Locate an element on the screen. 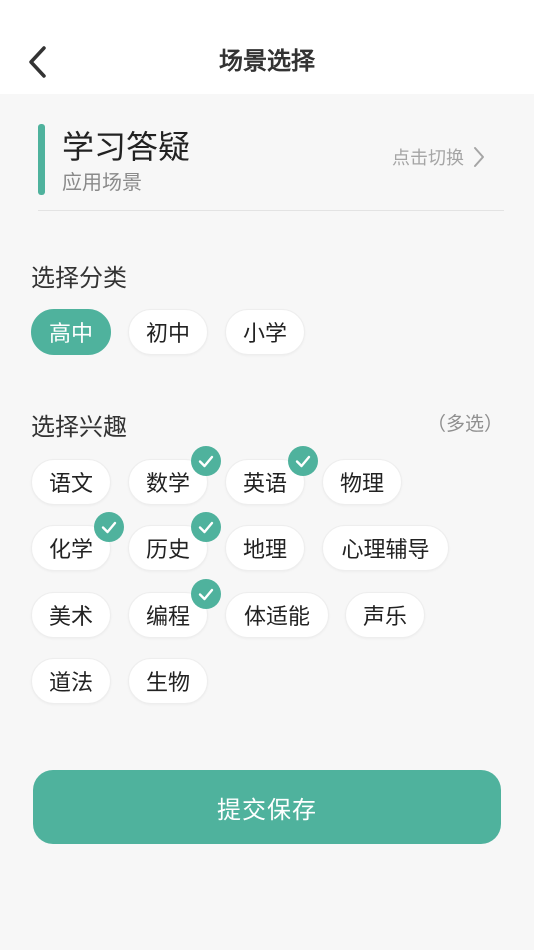 This screenshot has width=534, height=950. interest-chip-label: 道法 is located at coordinates (70, 683).